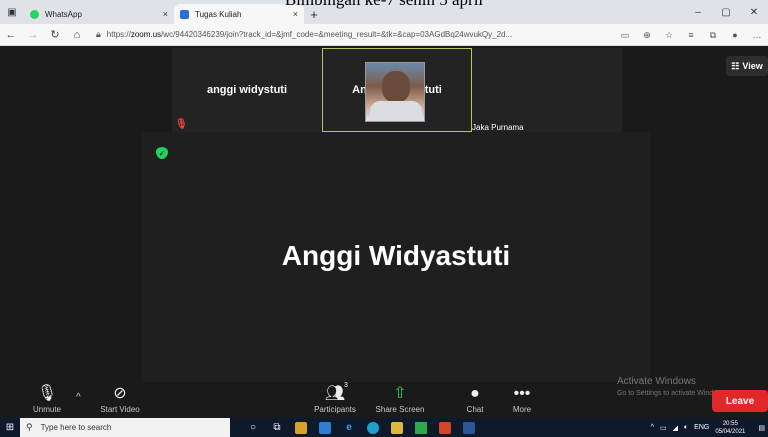 This screenshot has height=437, width=768. What do you see at coordinates (475, 393) in the screenshot?
I see `chat-icon: ●` at bounding box center [475, 393].